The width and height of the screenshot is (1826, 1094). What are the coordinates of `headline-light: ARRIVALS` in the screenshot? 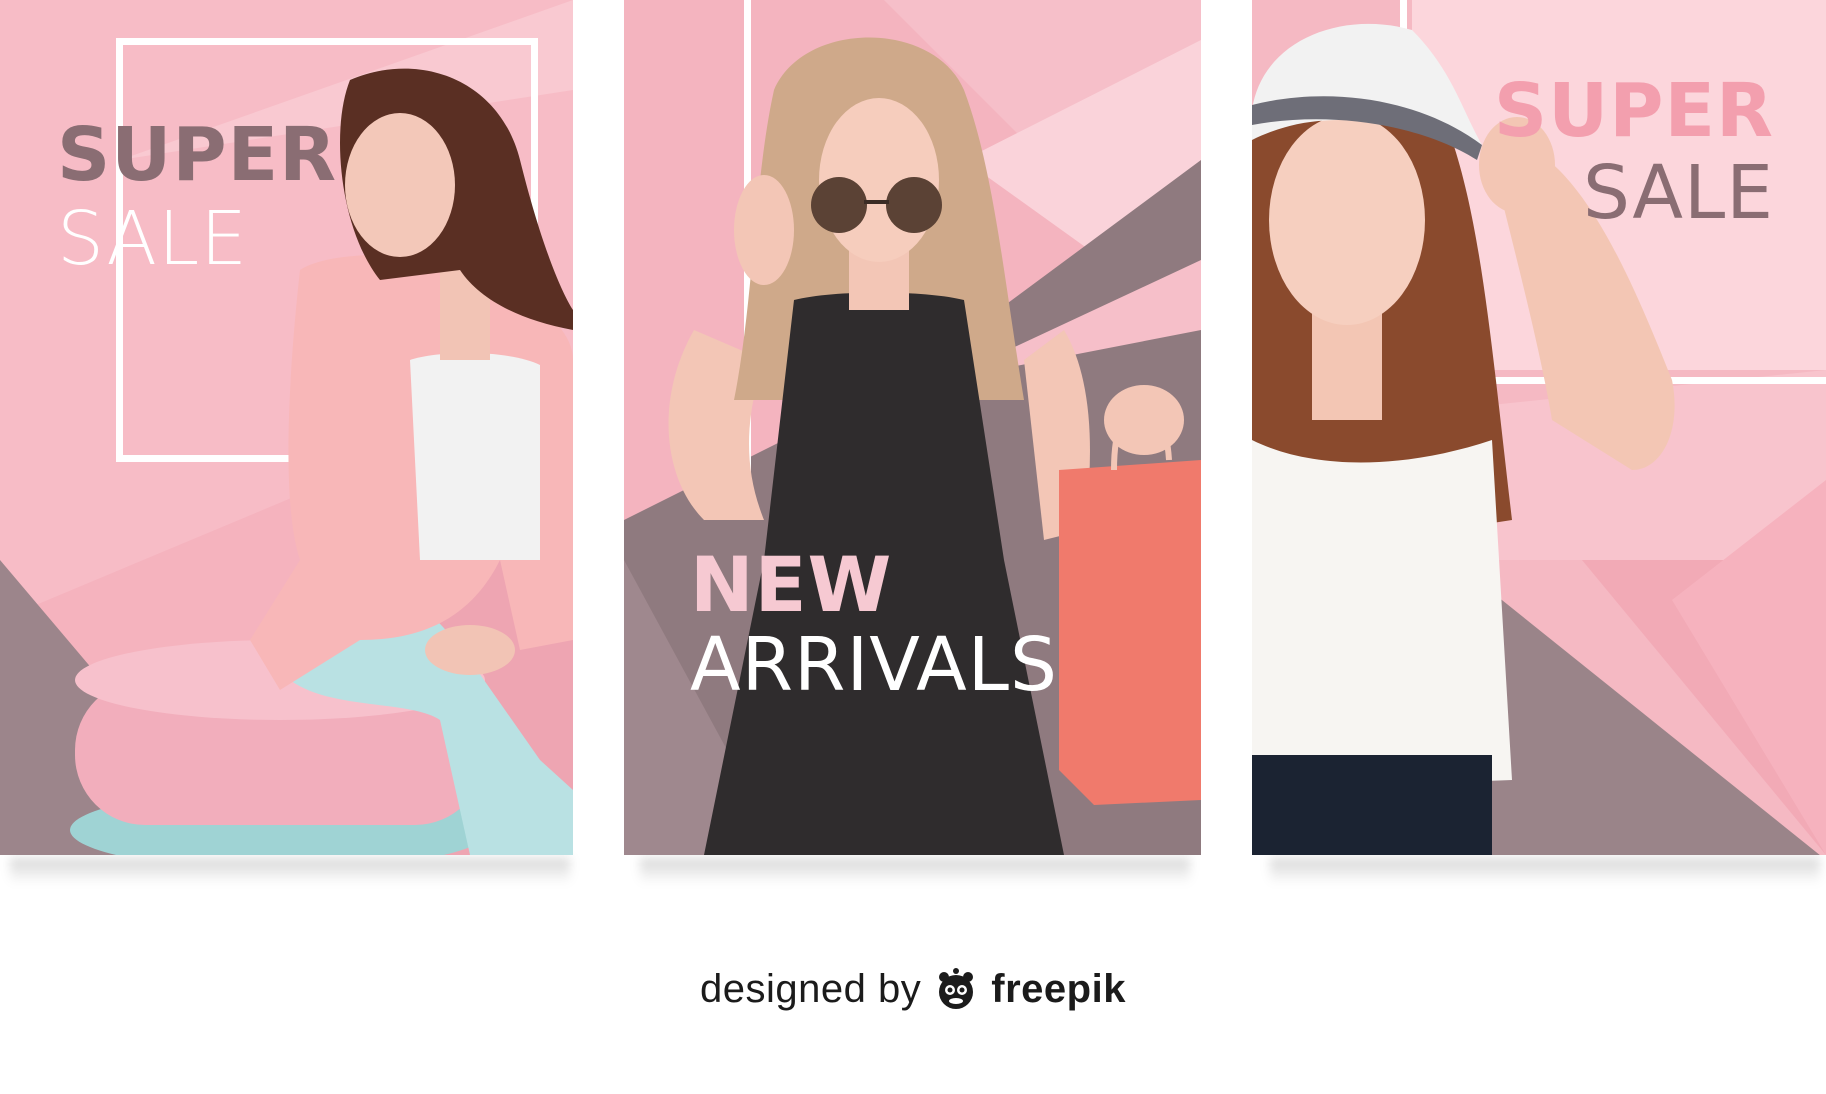 It's located at (874, 665).